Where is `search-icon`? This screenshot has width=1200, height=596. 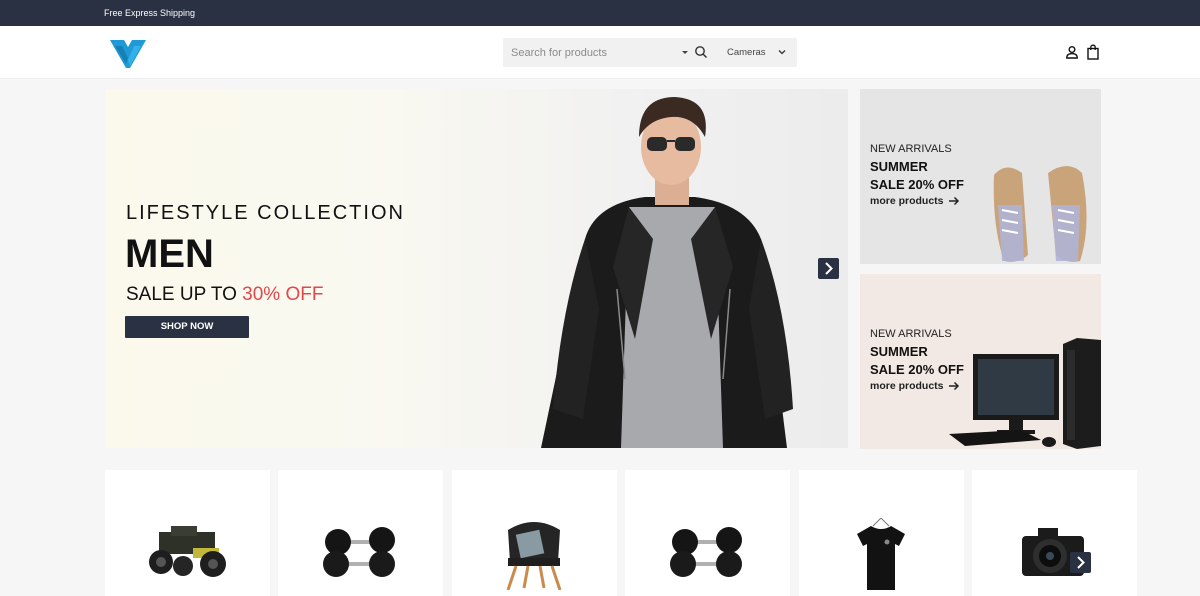 search-icon is located at coordinates (701, 52).